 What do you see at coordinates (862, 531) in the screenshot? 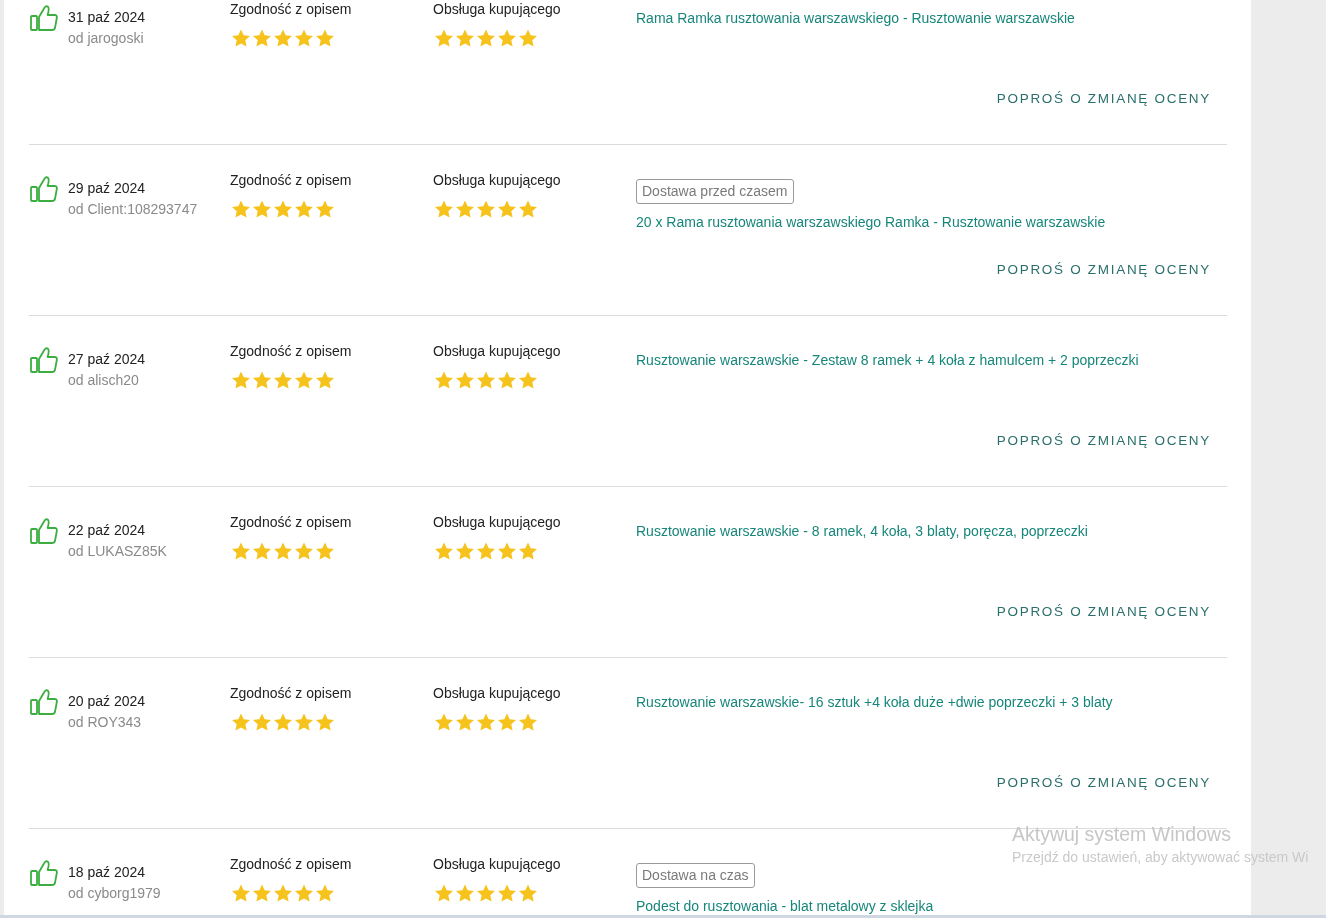
I see `product-link: Rusztowanie warszawskie - 8 ramek, 4 koła, 3 blaty, poręcza, poprzeczki` at bounding box center [862, 531].